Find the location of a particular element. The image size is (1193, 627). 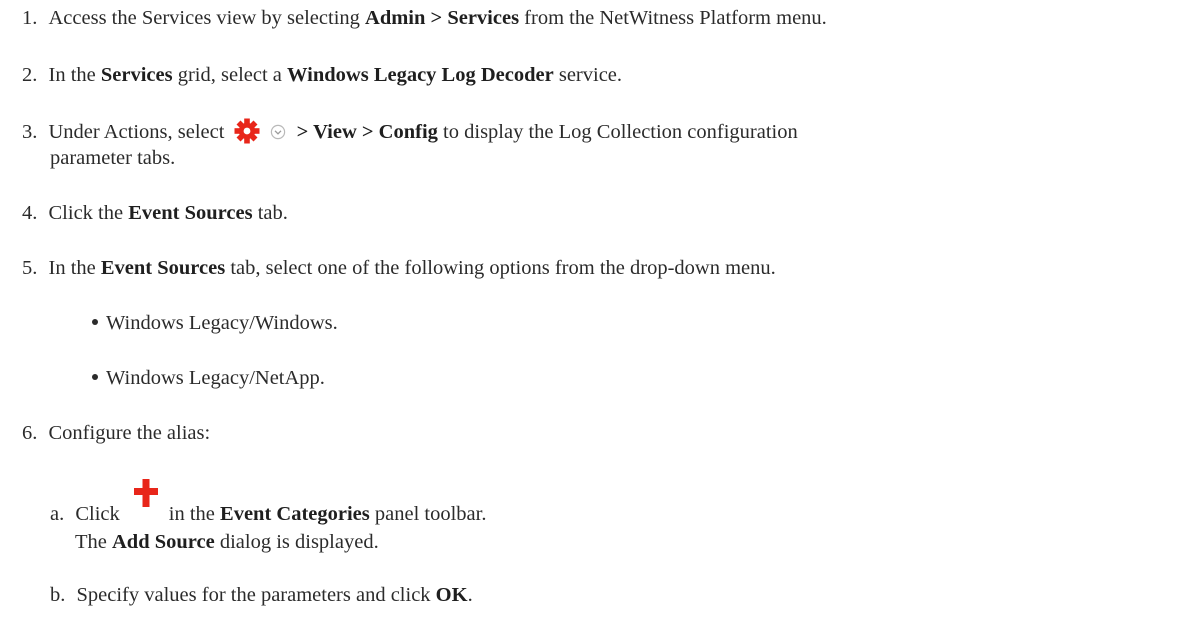

step-text: from the NetWitness Platform menu. is located at coordinates (673, 18).